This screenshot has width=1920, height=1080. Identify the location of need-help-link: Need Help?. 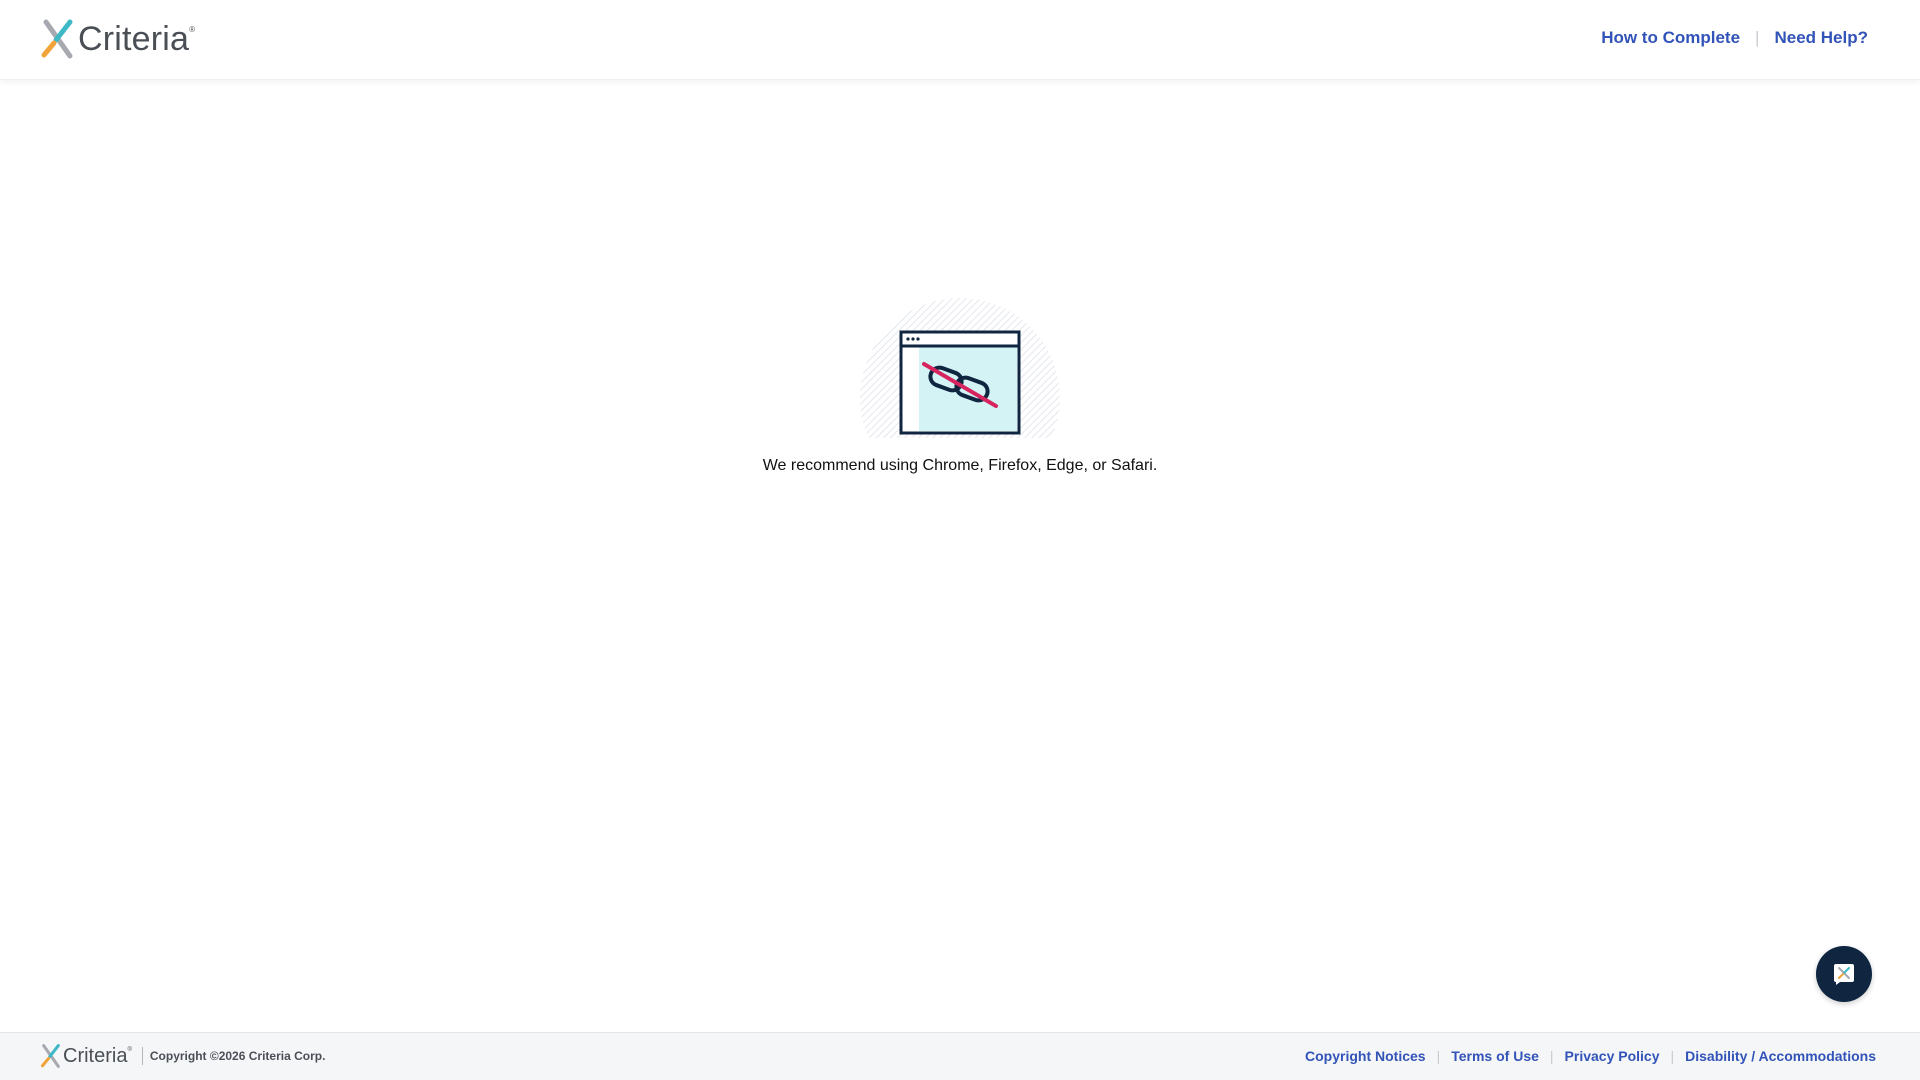
(1821, 38).